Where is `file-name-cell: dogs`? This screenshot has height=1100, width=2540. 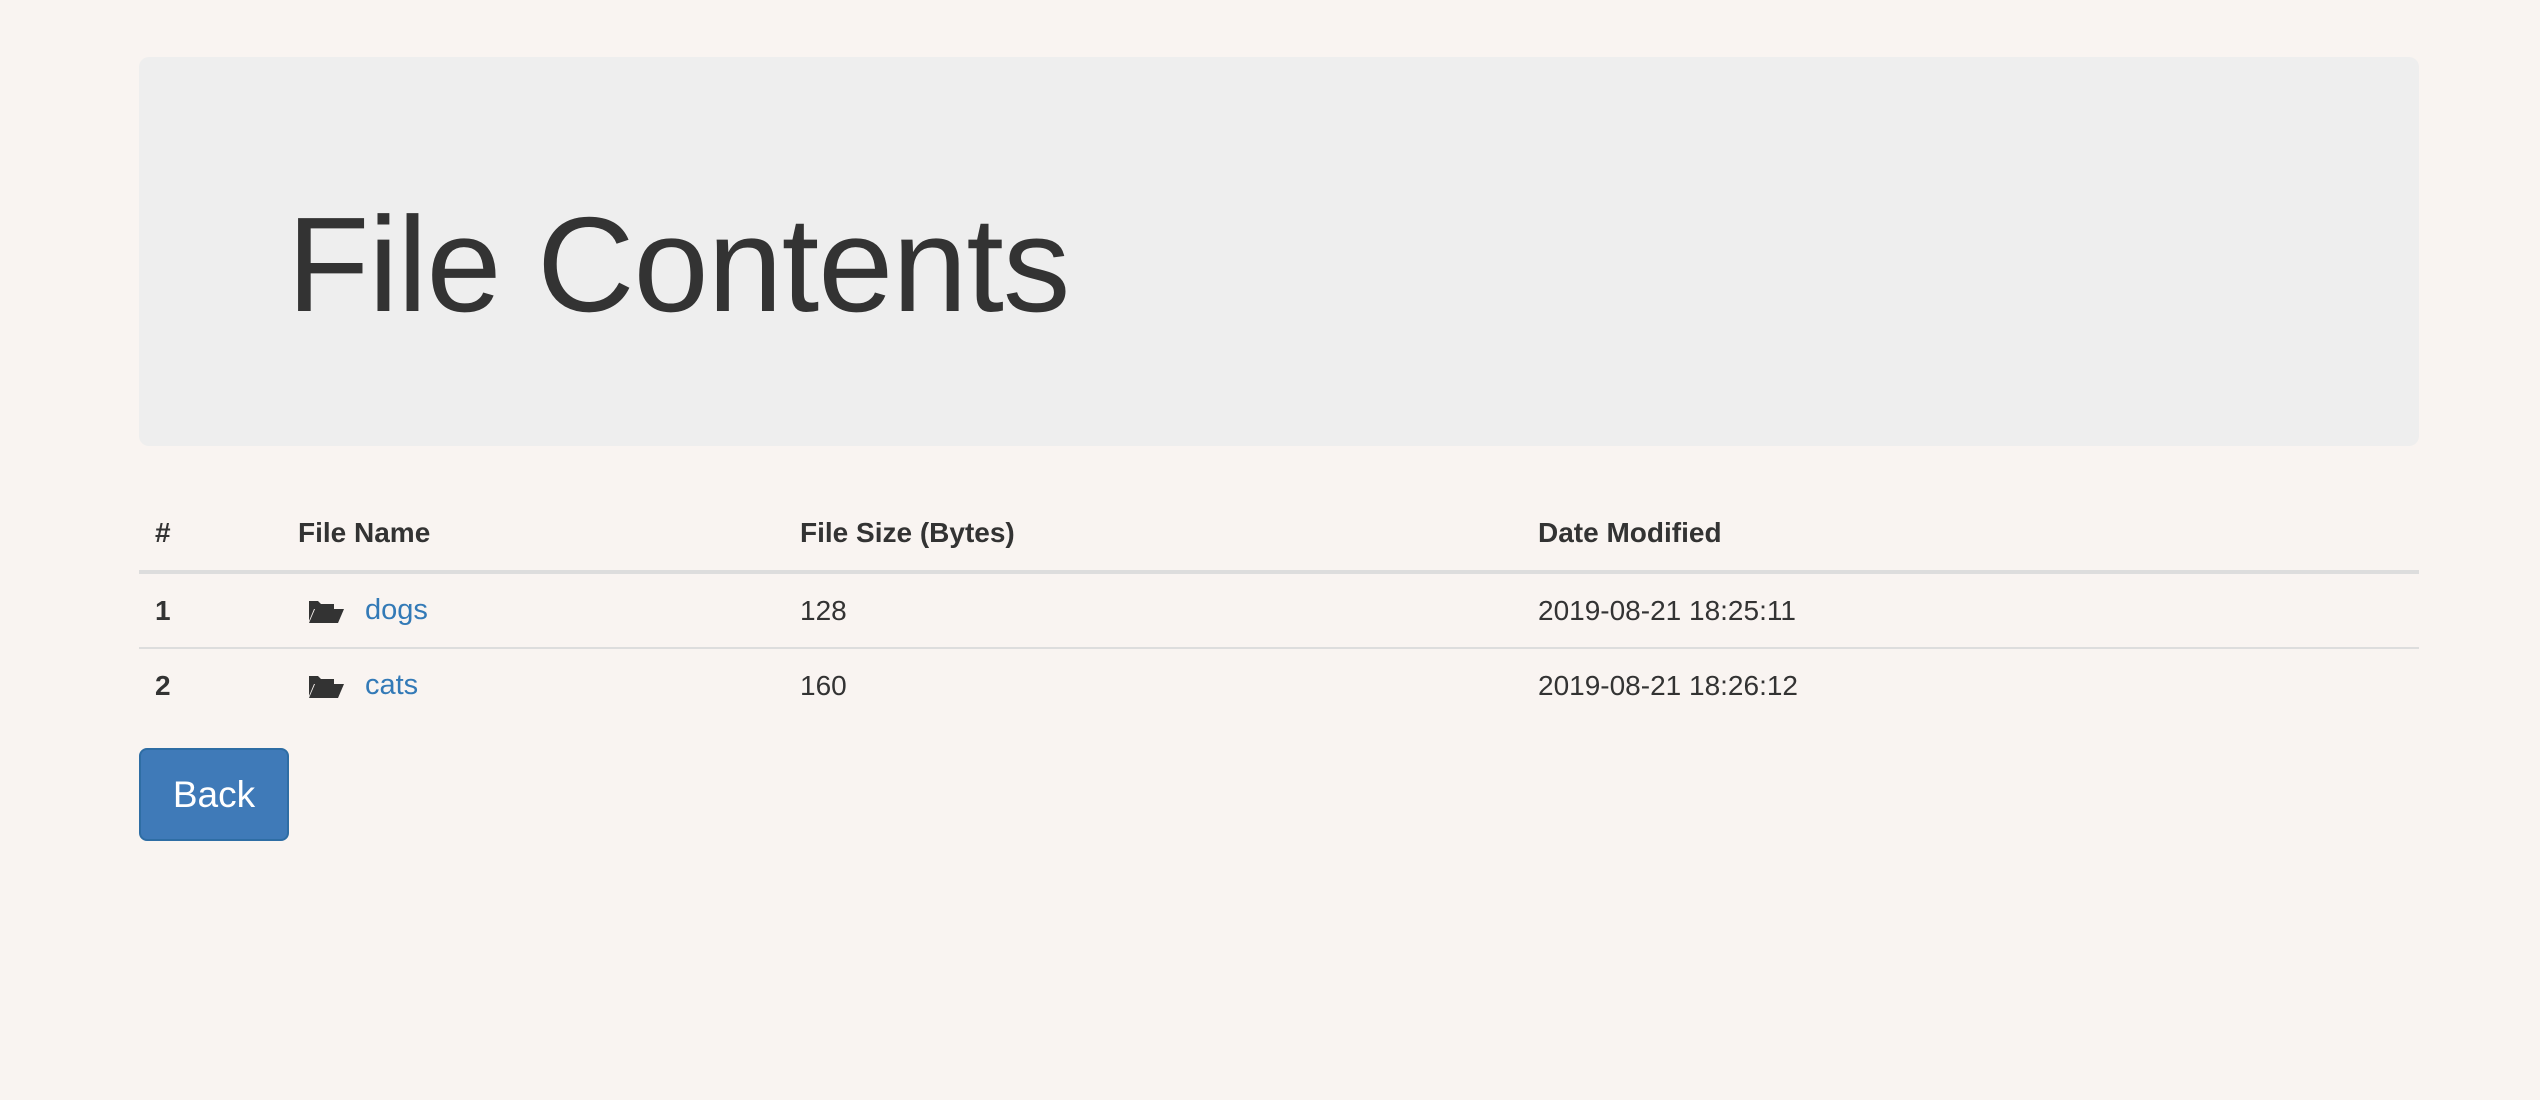 file-name-cell: dogs is located at coordinates (533, 610).